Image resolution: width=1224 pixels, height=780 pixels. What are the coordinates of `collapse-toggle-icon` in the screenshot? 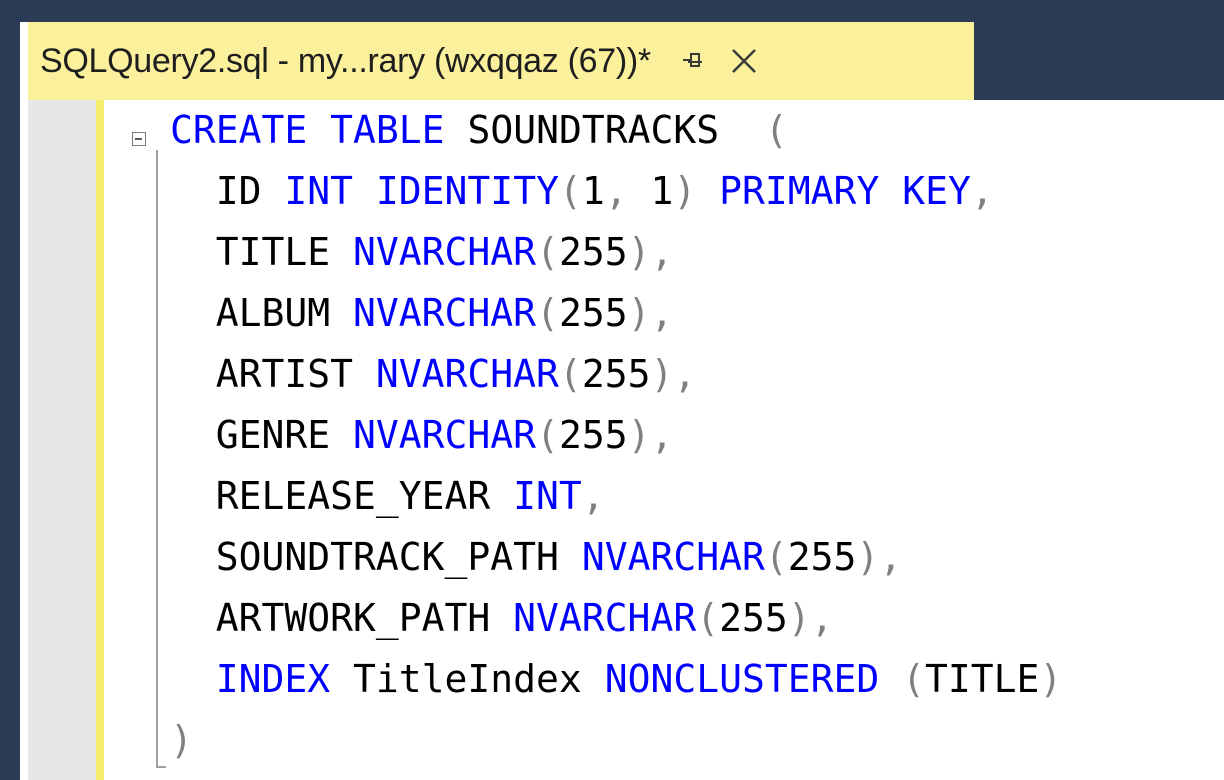 It's located at (139, 139).